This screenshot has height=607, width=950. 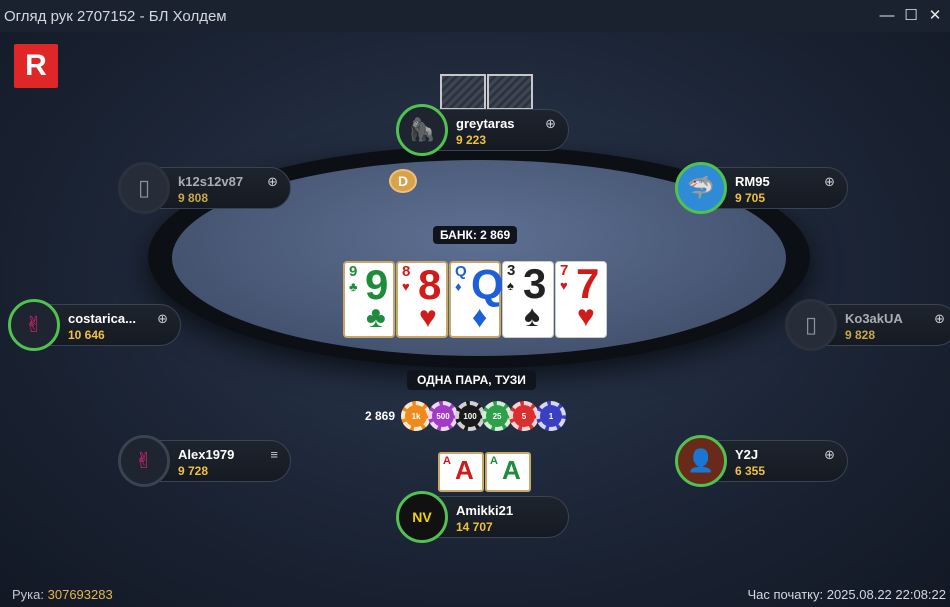 What do you see at coordinates (701, 188) in the screenshot?
I see `avatar: 🦈` at bounding box center [701, 188].